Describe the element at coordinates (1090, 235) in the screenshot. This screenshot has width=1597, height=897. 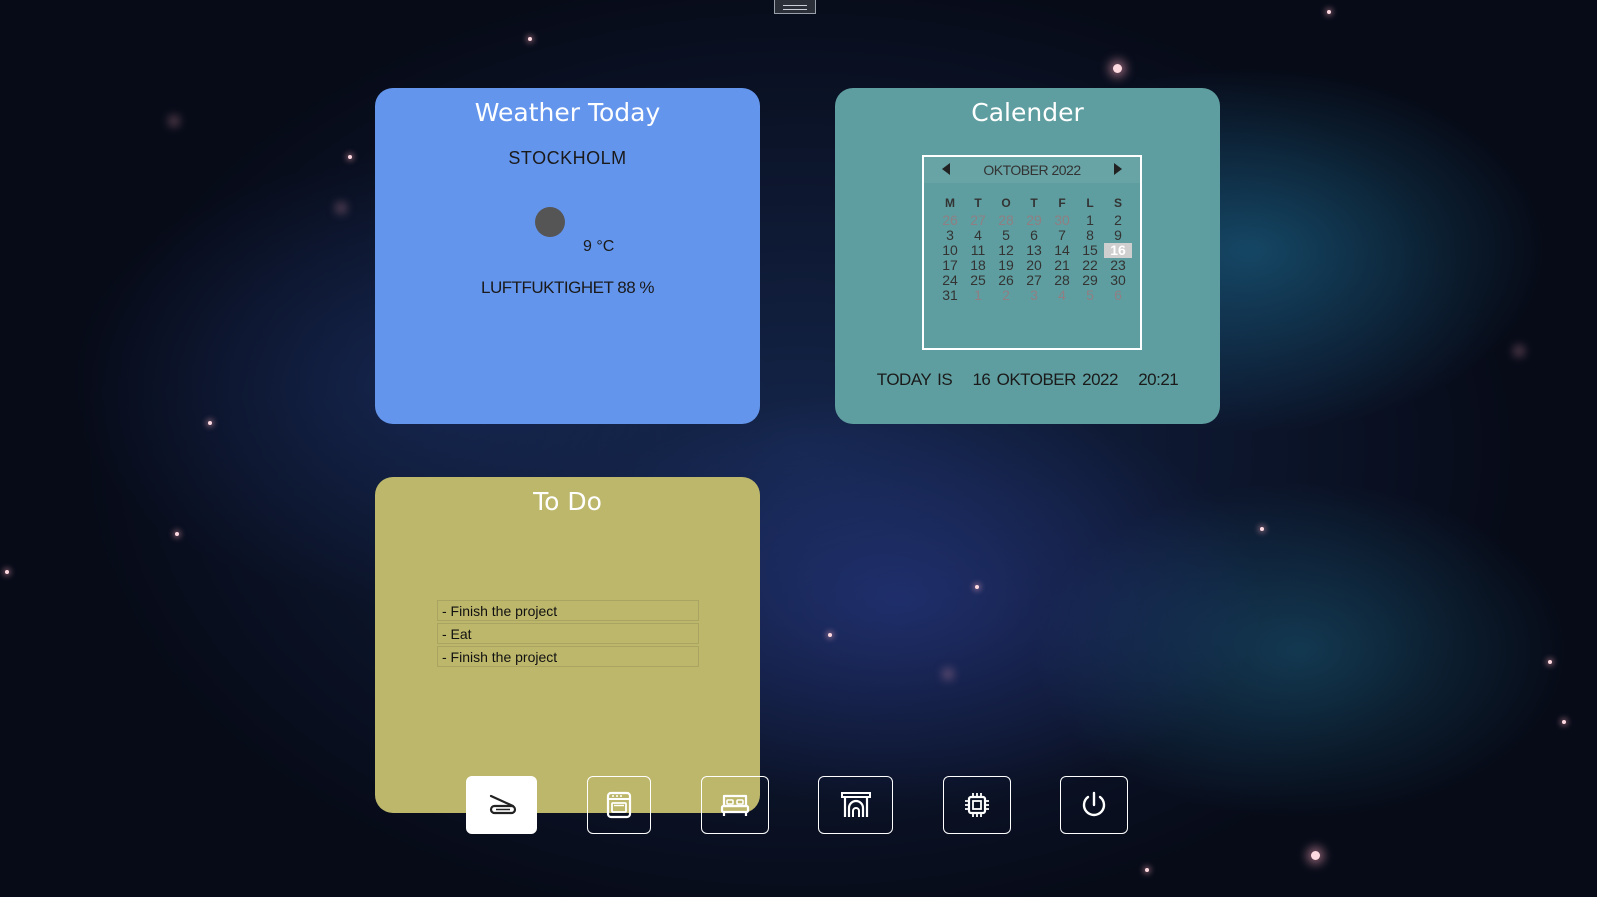
I see `calendar-day: 8` at that location.